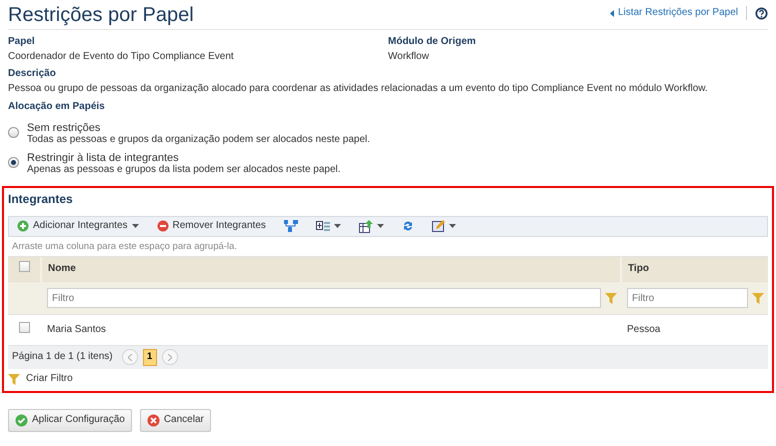 The width and height of the screenshot is (776, 446). What do you see at coordinates (64, 128) in the screenshot?
I see `option-label: Sem restrições` at bounding box center [64, 128].